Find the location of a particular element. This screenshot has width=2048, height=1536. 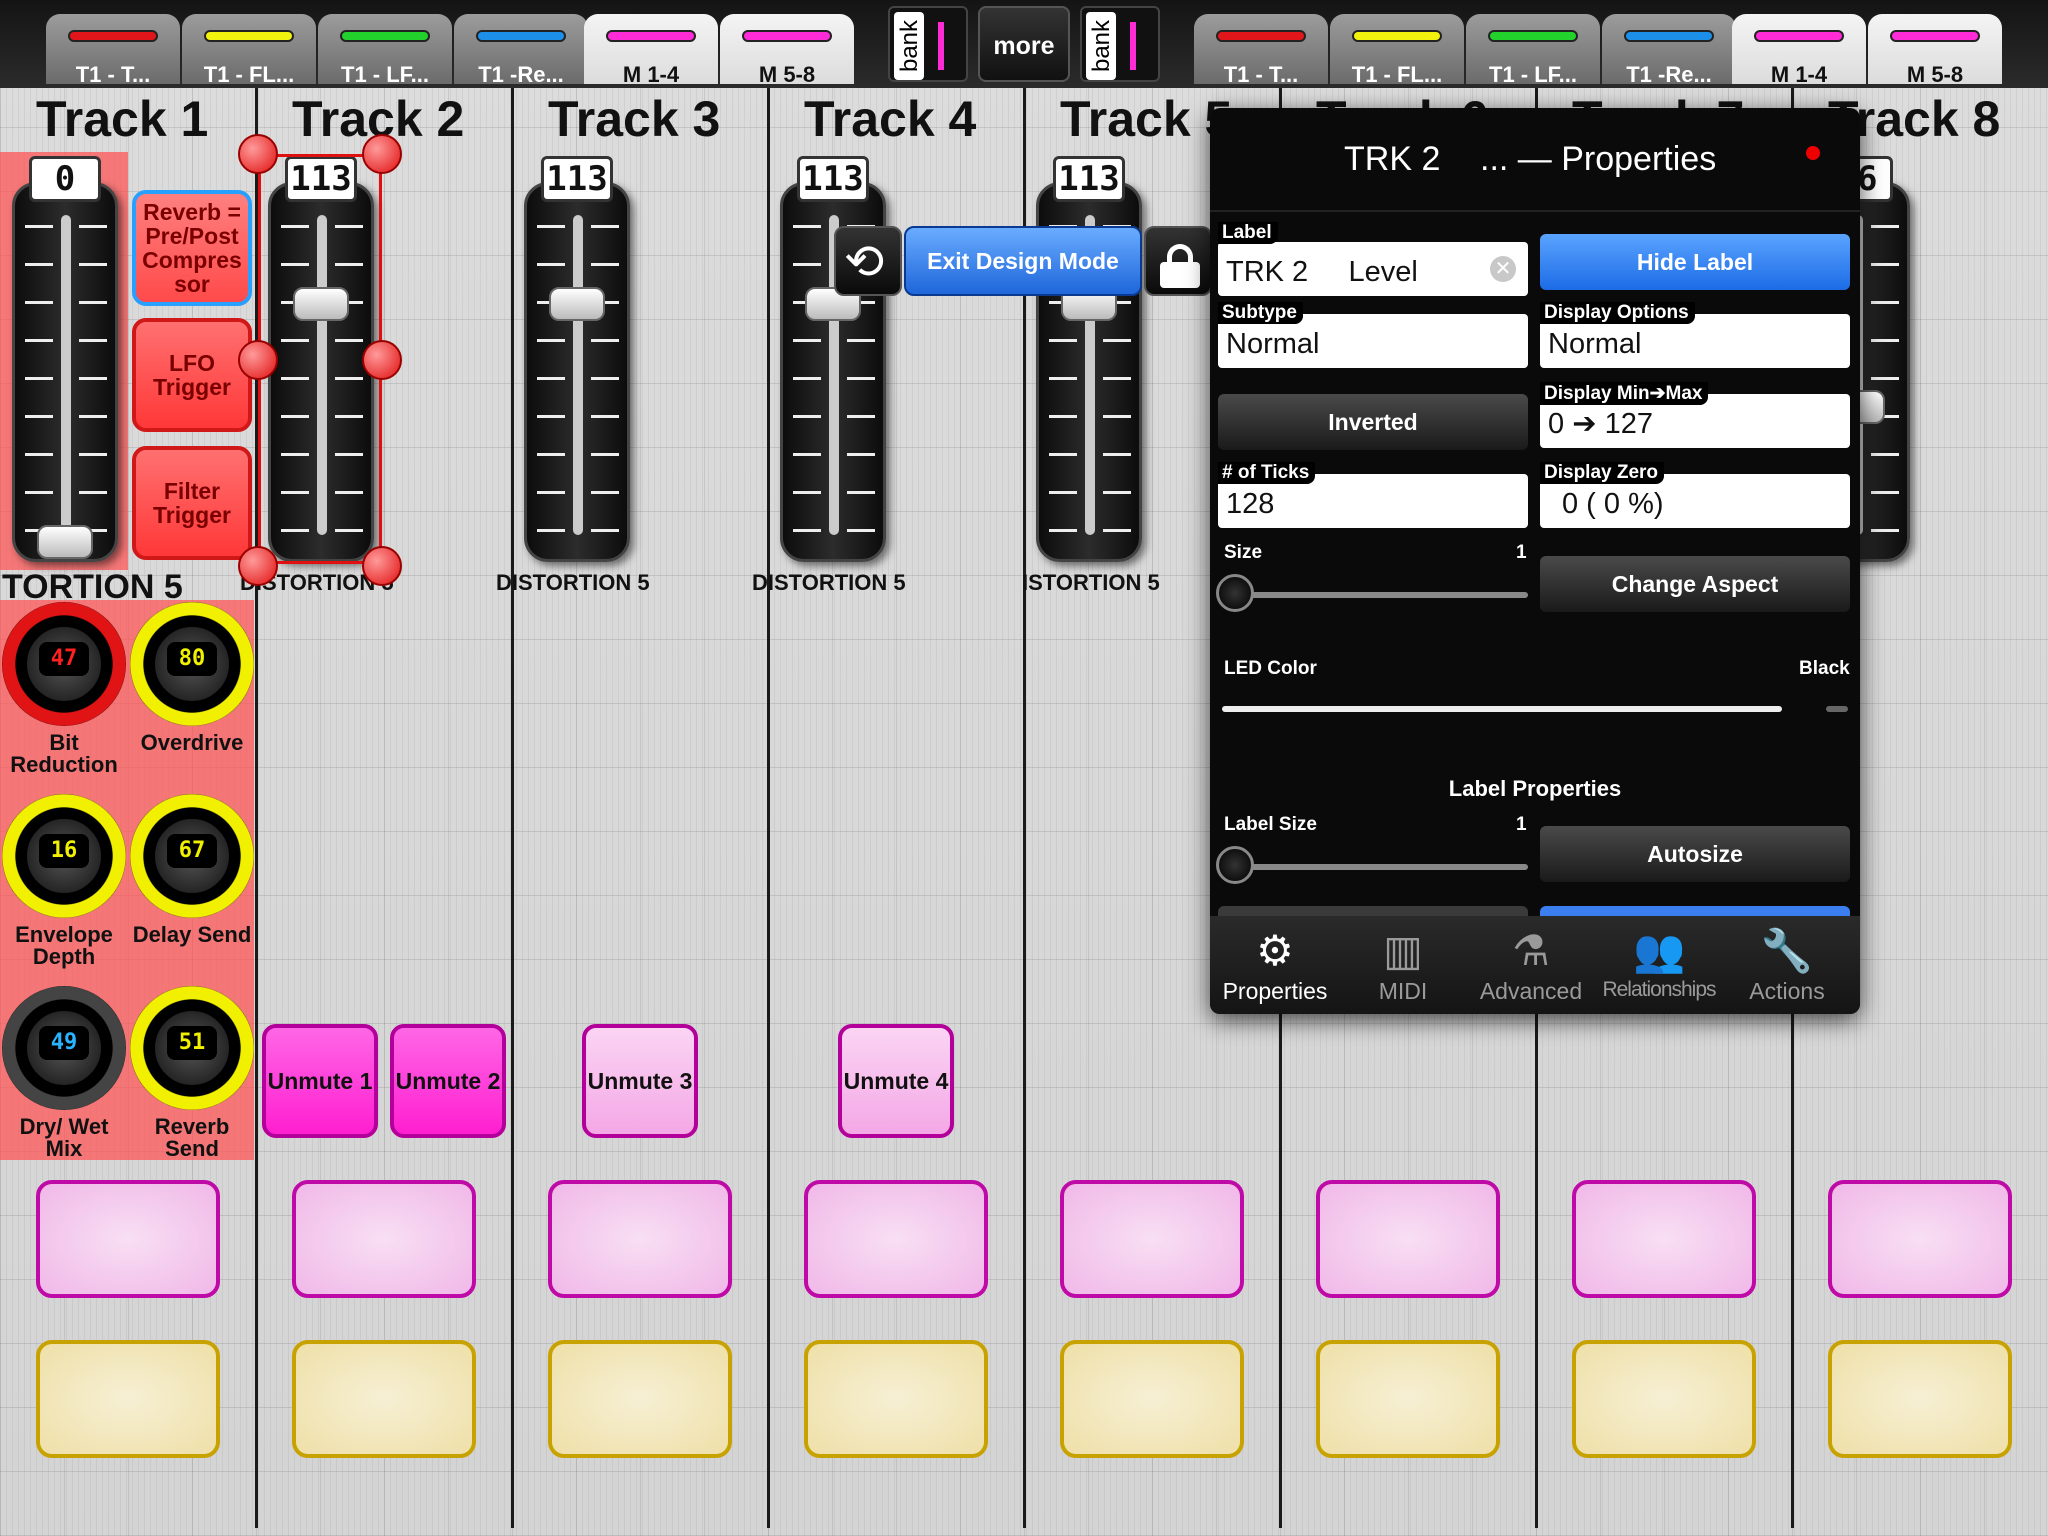

more-button: more is located at coordinates (1024, 44).